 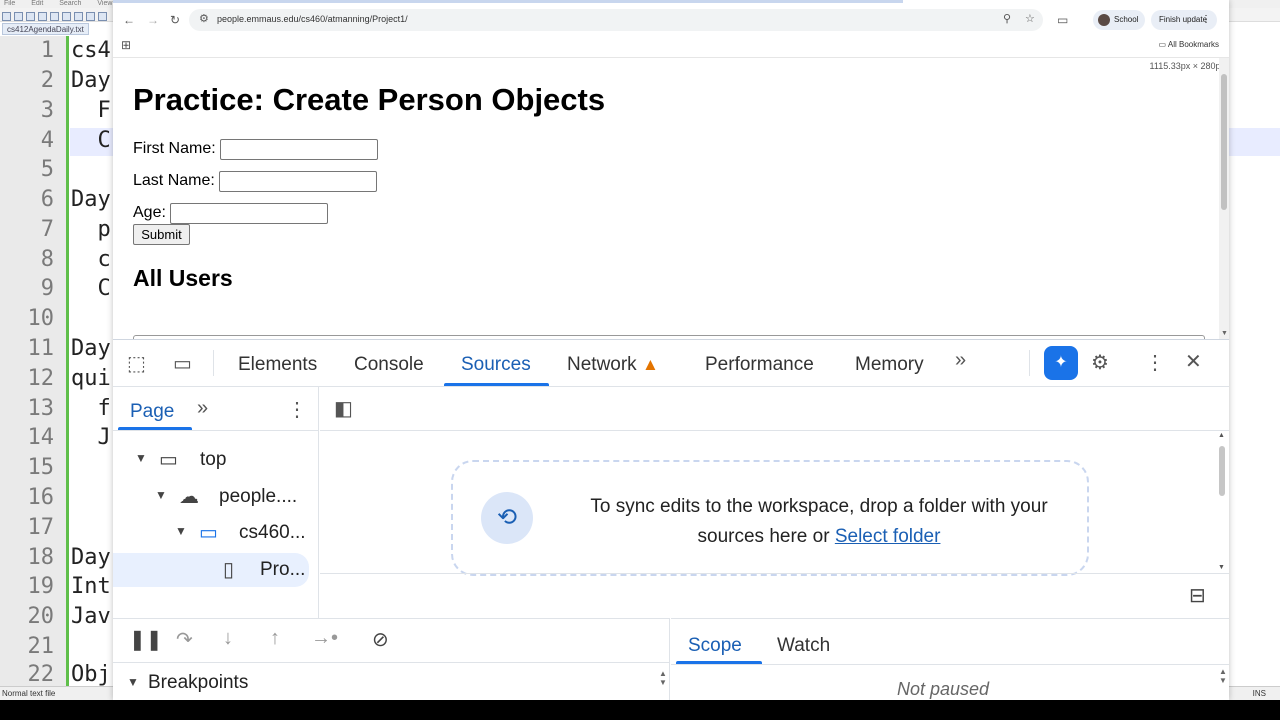 What do you see at coordinates (389, 365) in the screenshot?
I see `tab-console: Console` at bounding box center [389, 365].